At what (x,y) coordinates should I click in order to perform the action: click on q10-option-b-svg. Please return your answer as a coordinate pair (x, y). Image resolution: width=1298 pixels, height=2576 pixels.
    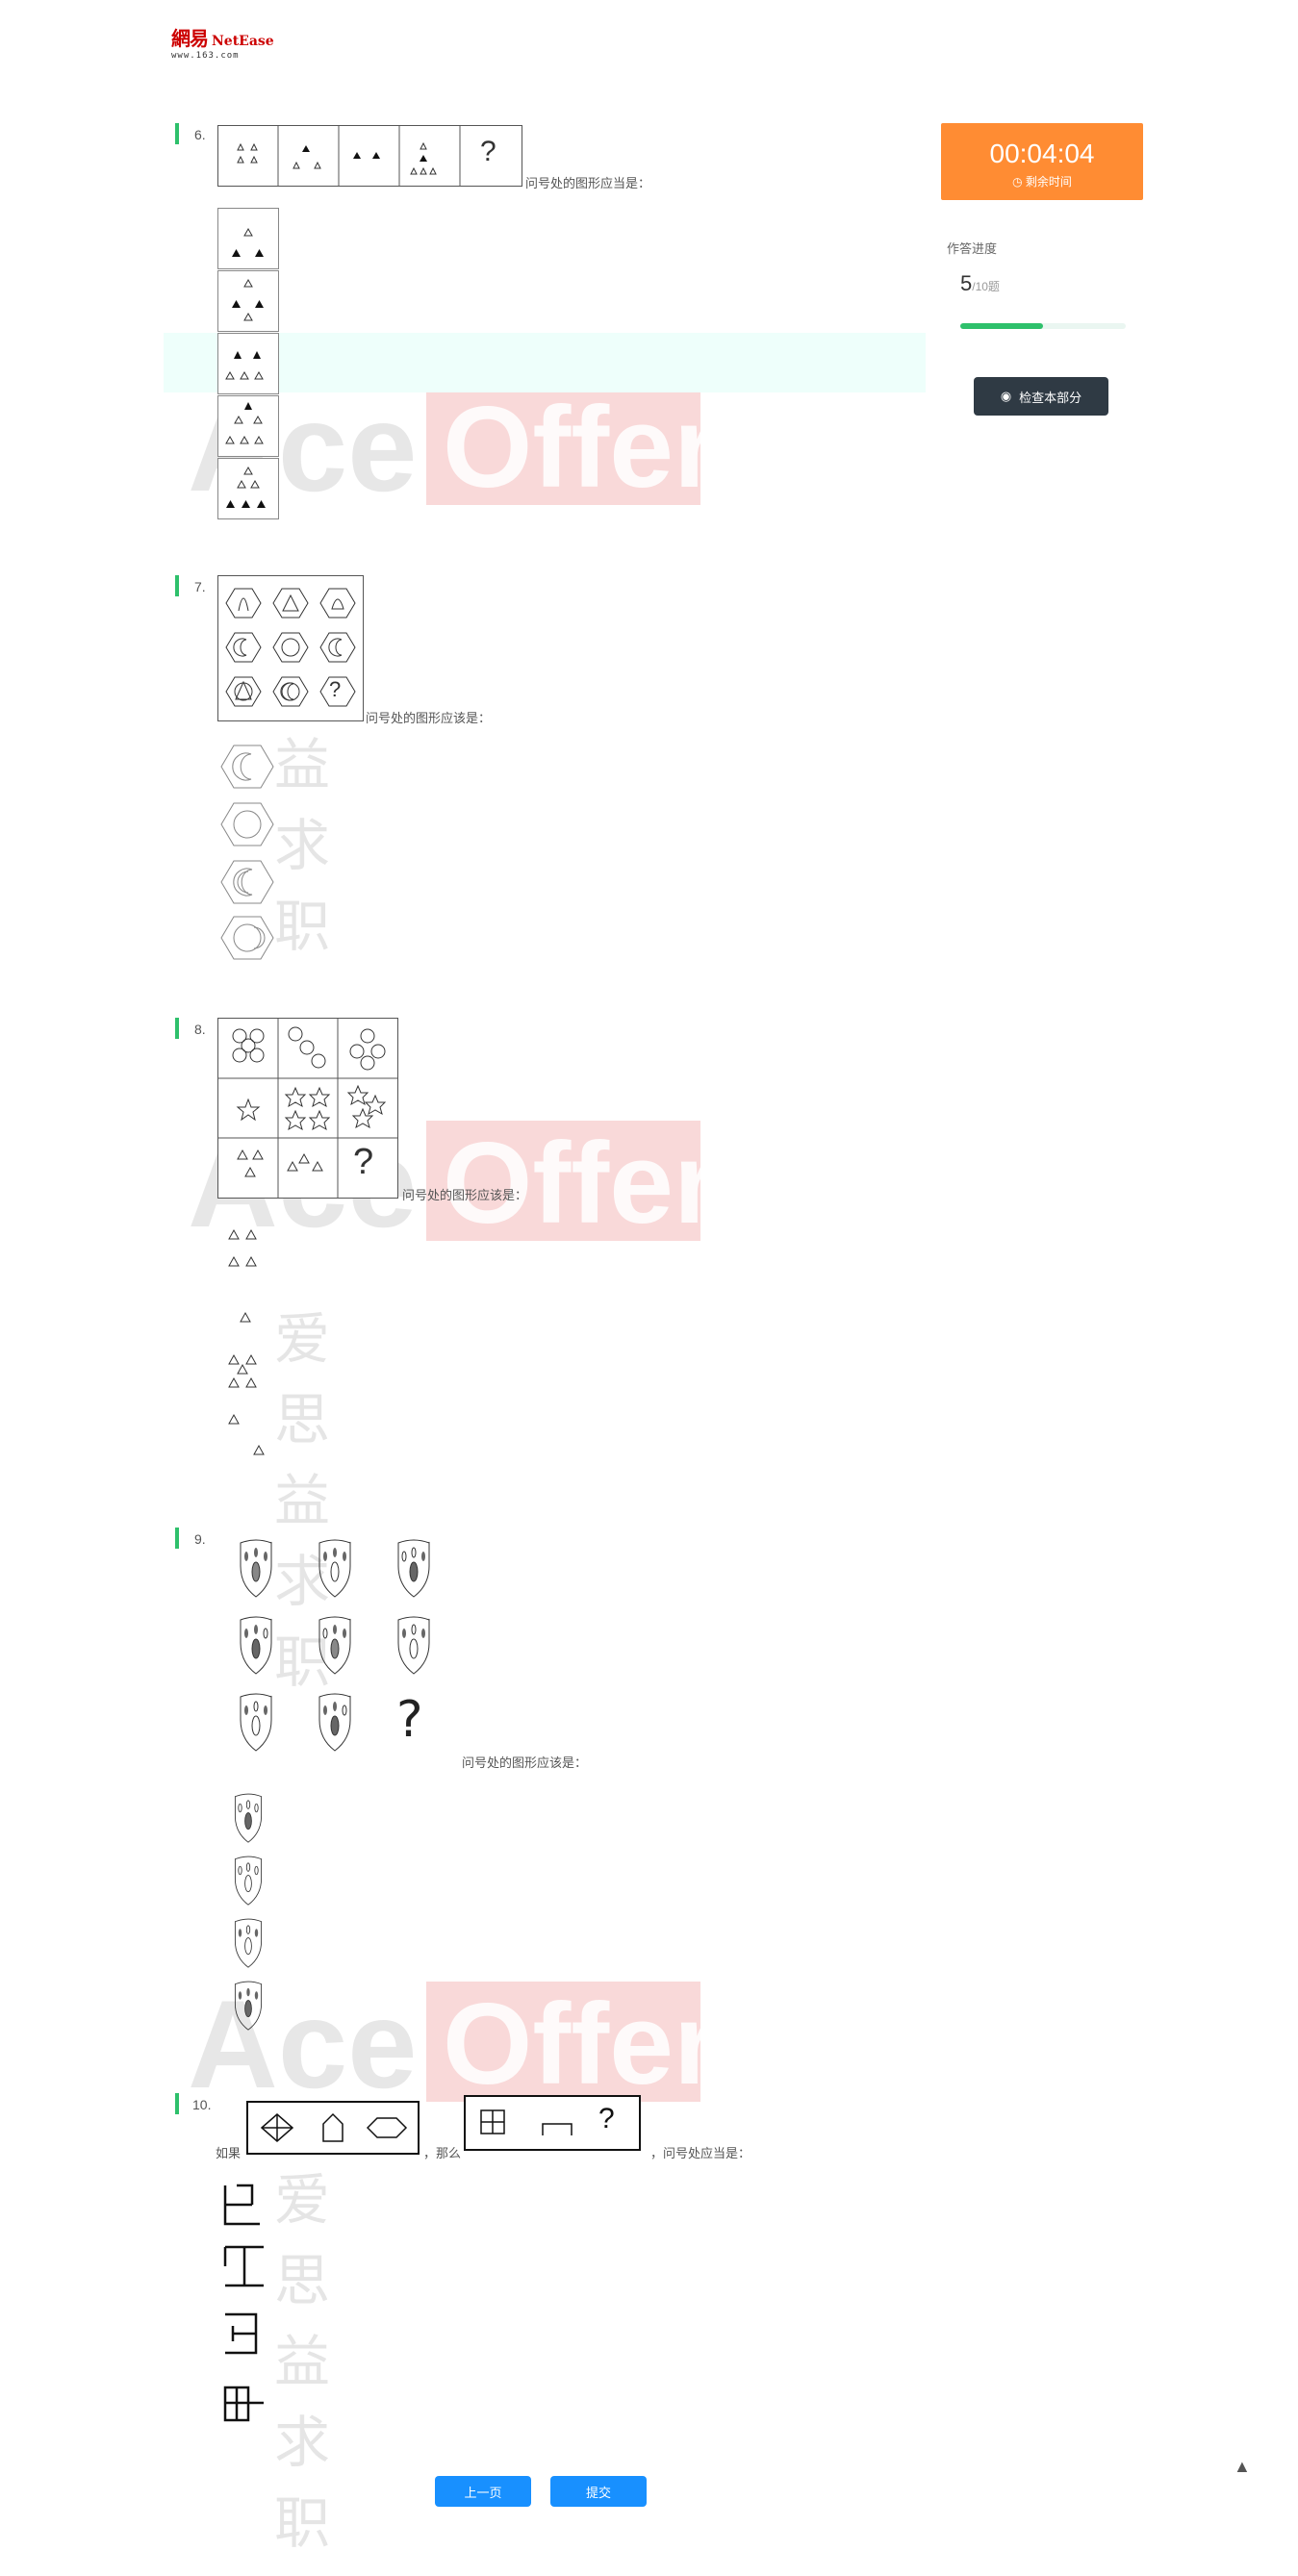
    Looking at the image, I should click on (243, 2266).